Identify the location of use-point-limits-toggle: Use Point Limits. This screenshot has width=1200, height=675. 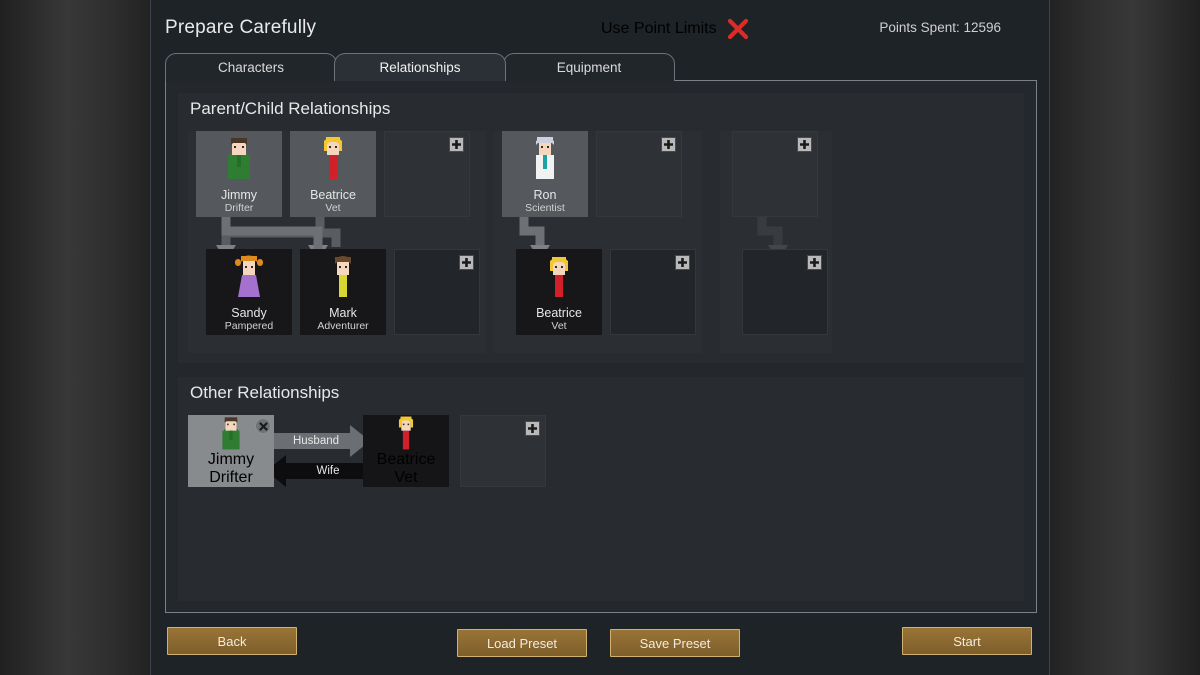
(675, 29).